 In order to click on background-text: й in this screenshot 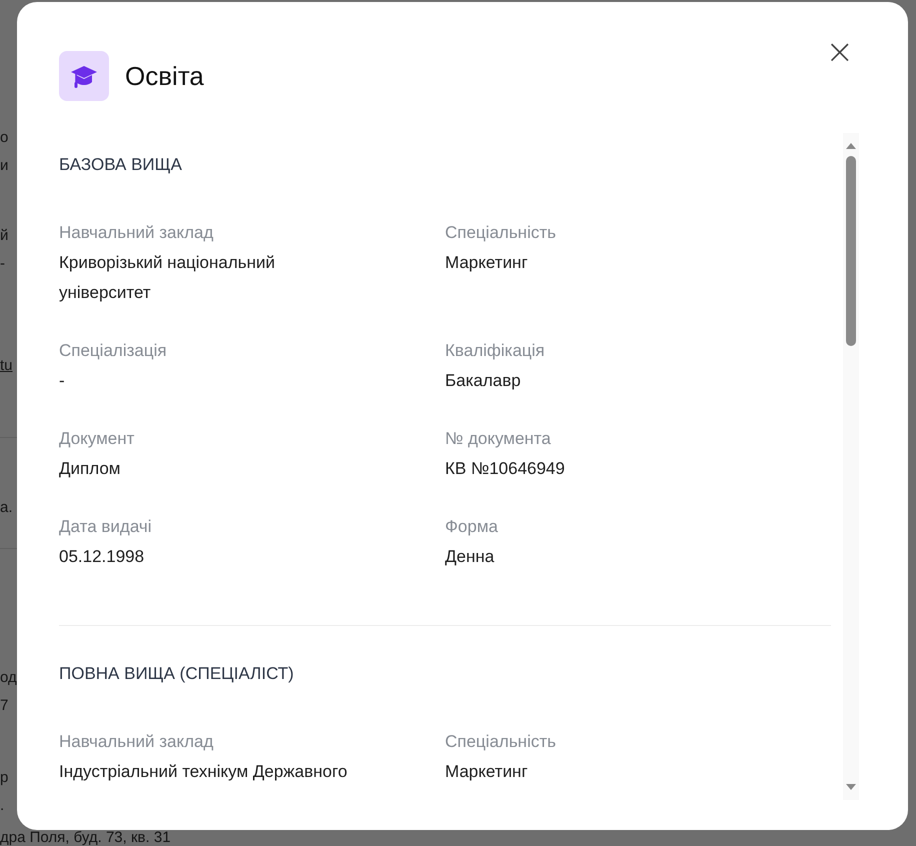, I will do `click(4, 236)`.